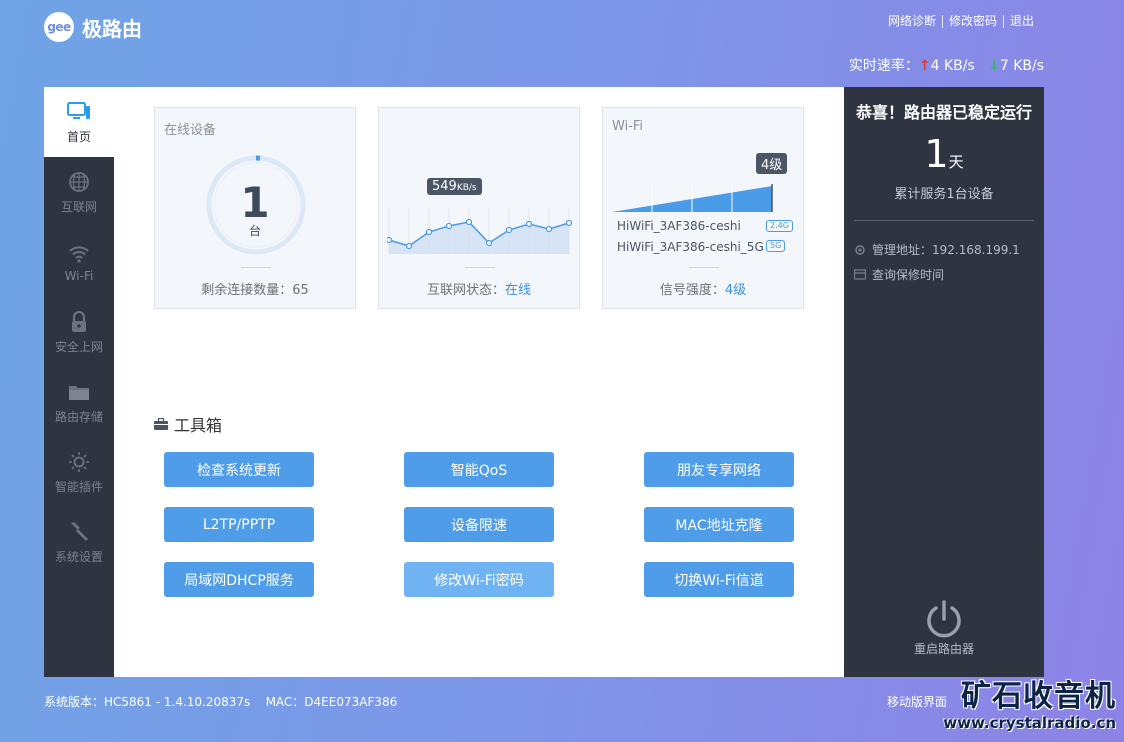 The height and width of the screenshot is (742, 1124). I want to click on sidebar-item-home: 首页, so click(79, 122).